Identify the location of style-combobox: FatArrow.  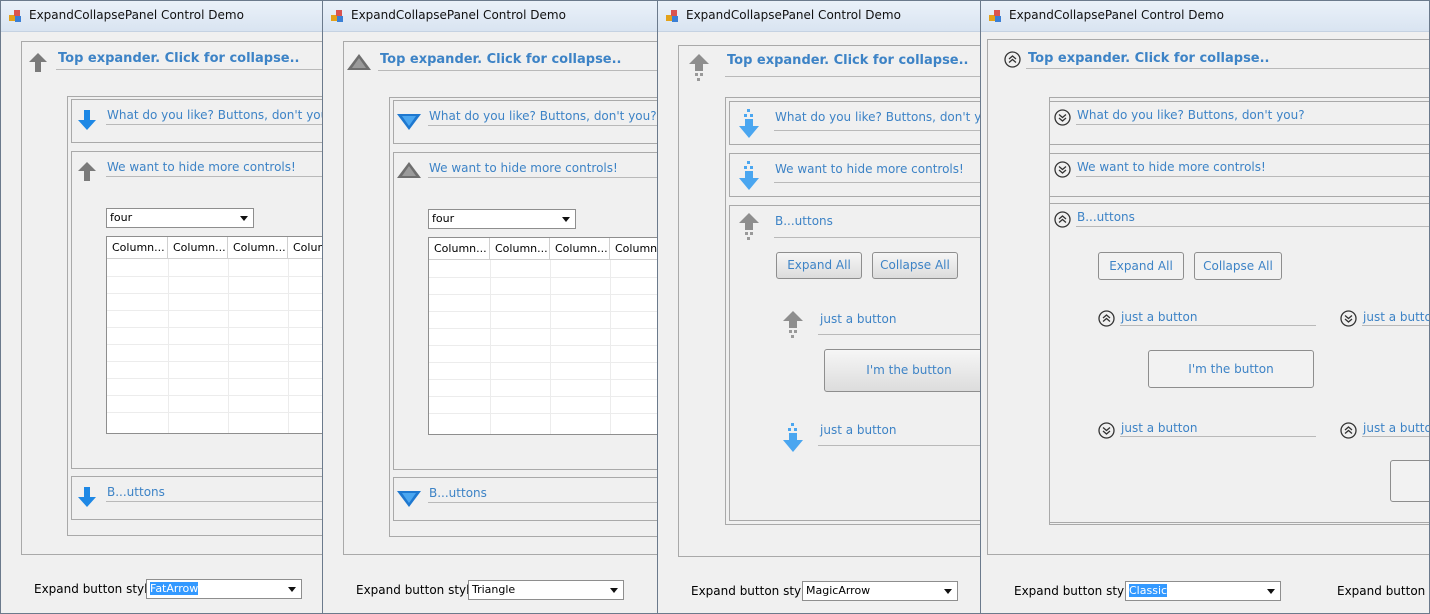
(224, 589).